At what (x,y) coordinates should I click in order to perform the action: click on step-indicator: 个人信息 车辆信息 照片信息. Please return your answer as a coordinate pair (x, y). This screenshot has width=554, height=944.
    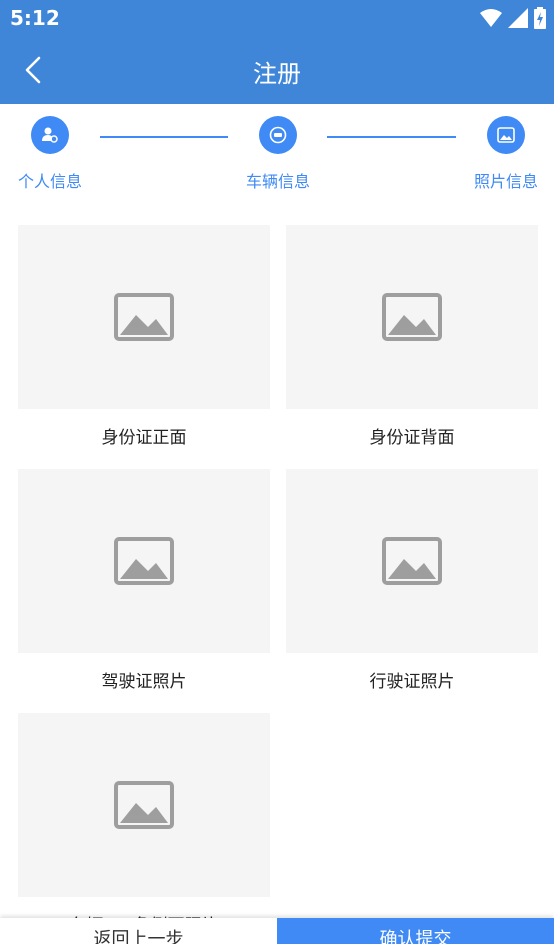
    Looking at the image, I should click on (277, 154).